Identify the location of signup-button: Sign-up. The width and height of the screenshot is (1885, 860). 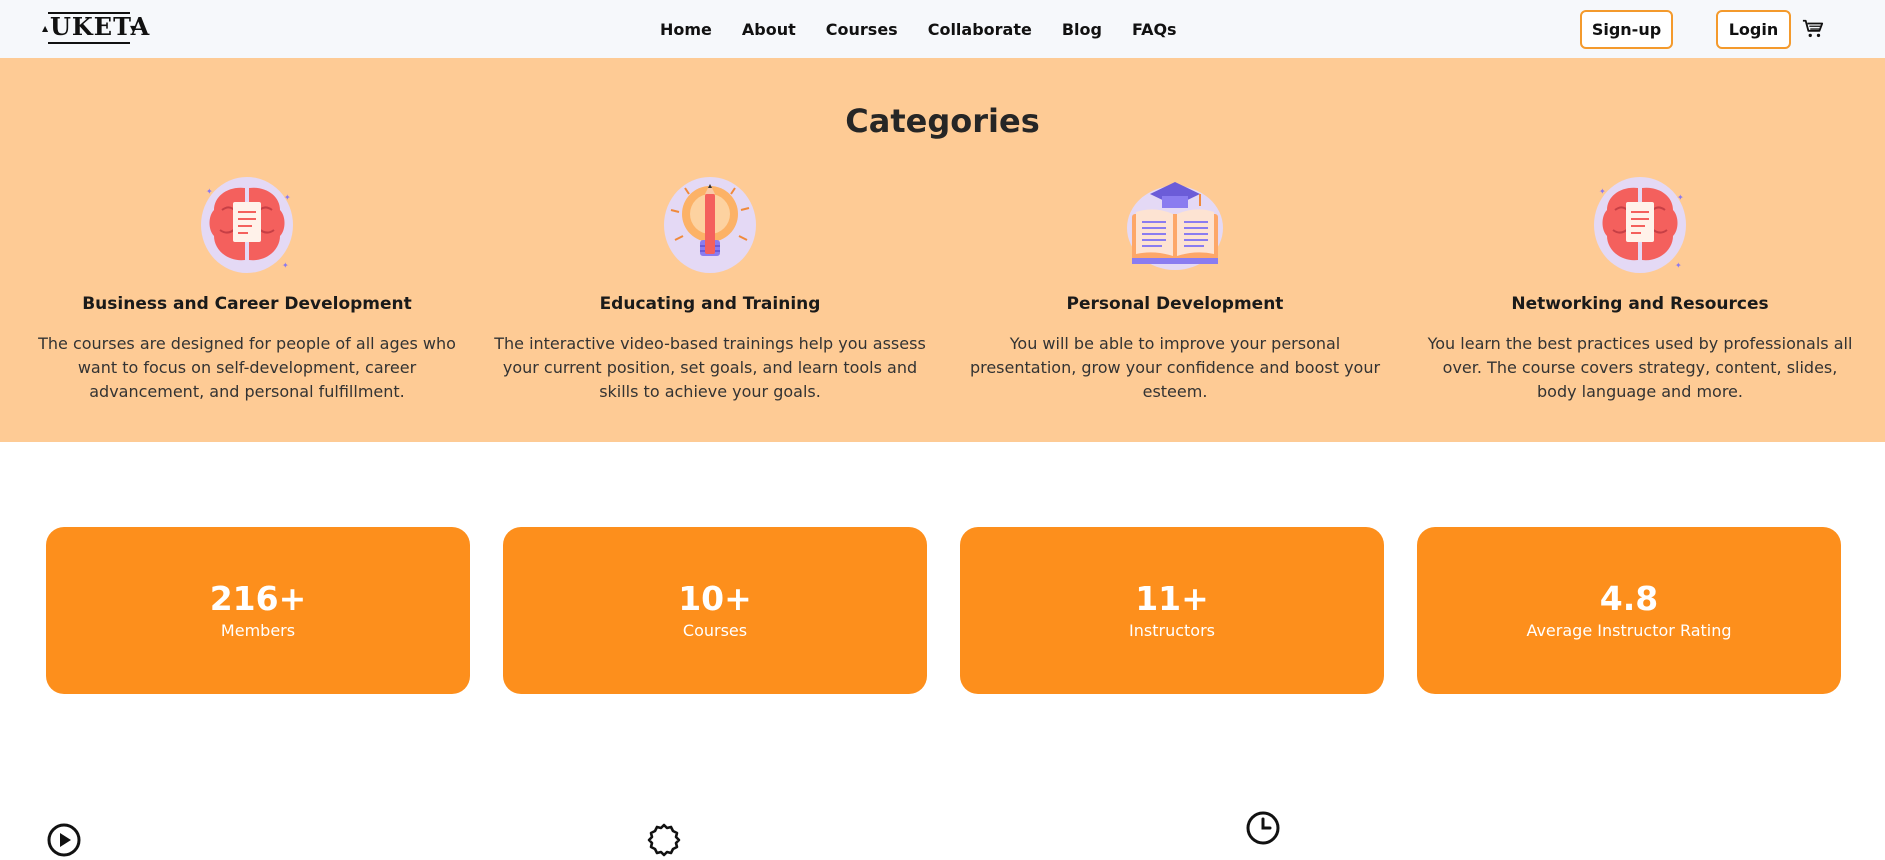
(1626, 29).